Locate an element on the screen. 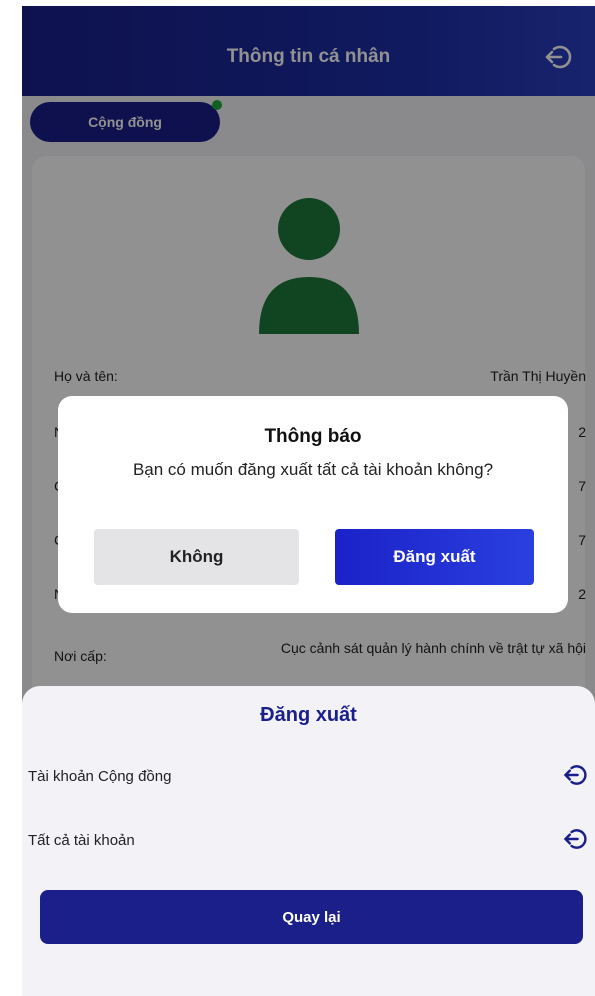 The width and height of the screenshot is (595, 996). back-button: Quay lại is located at coordinates (311, 917).